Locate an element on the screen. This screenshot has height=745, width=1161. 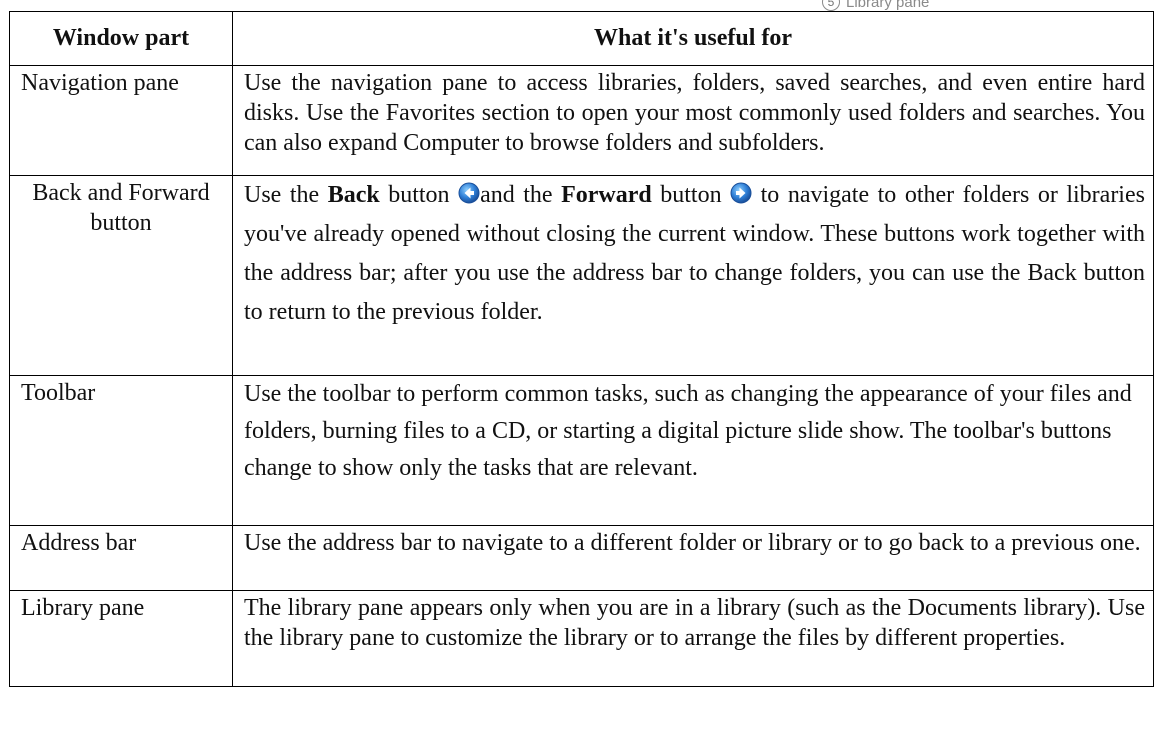
header-window-part: Window part is located at coordinates (121, 38).